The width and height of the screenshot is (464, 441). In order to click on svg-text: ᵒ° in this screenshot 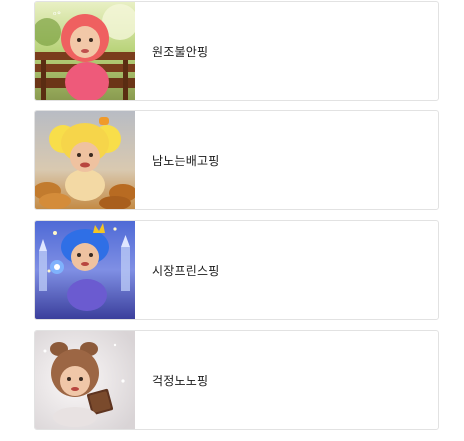, I will do `click(57, 16)`.